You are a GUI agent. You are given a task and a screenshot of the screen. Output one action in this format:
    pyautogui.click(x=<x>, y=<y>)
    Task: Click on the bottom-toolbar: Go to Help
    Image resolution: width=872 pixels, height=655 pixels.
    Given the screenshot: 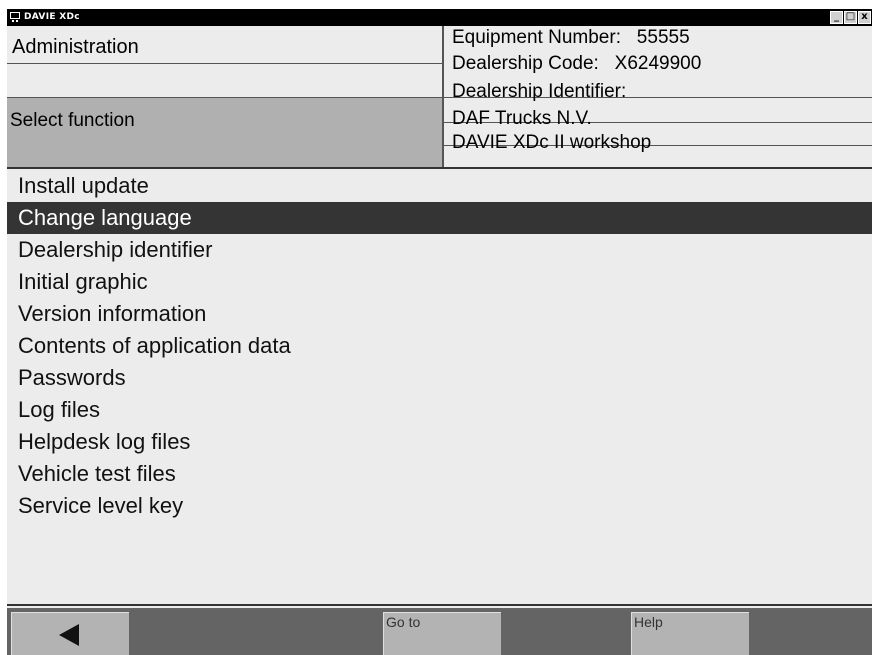 What is the action you would take?
    pyautogui.click(x=439, y=631)
    